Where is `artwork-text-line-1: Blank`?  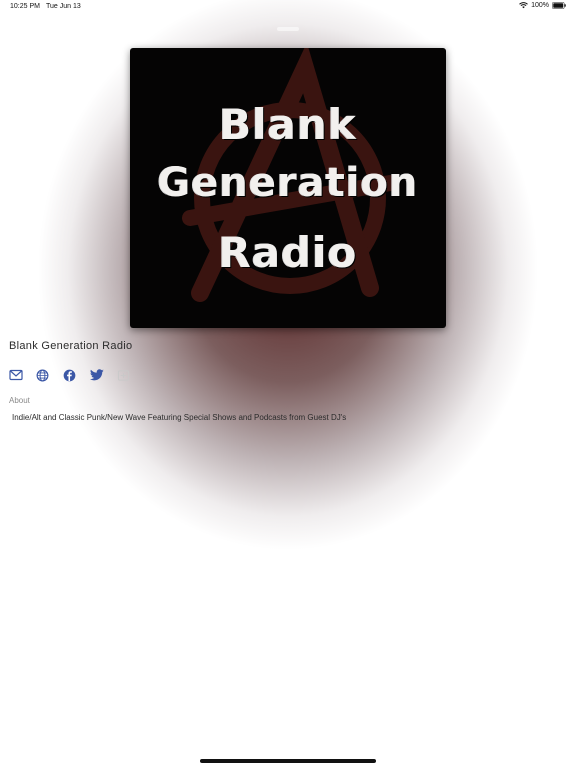
artwork-text-line-1: Blank is located at coordinates (288, 124).